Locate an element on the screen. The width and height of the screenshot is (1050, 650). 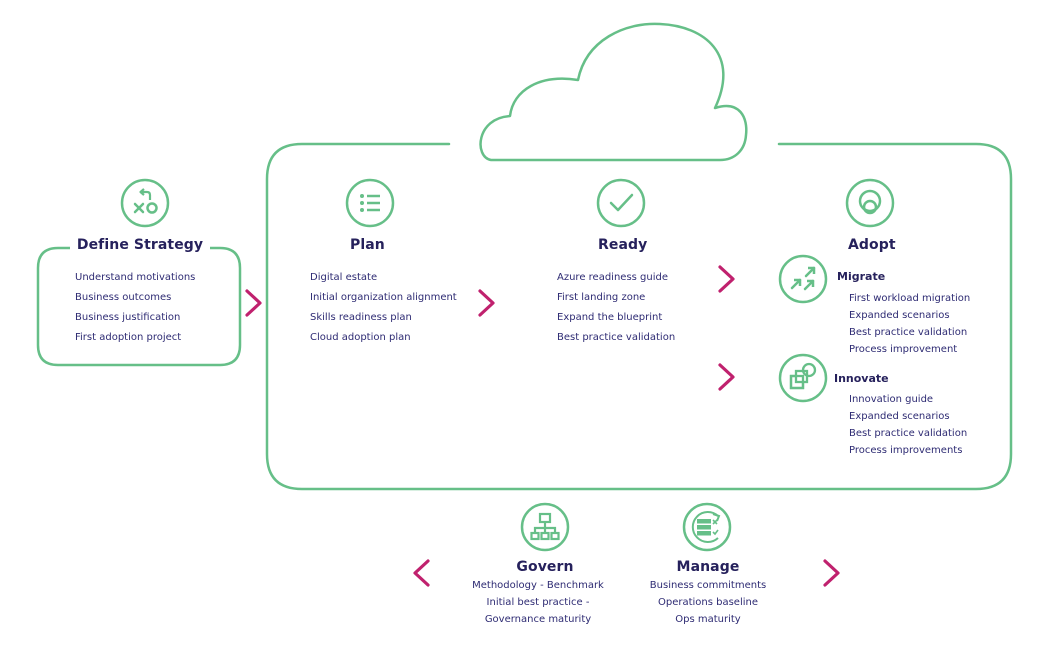
list-item: Expand the blueprint is located at coordinates (610, 317).